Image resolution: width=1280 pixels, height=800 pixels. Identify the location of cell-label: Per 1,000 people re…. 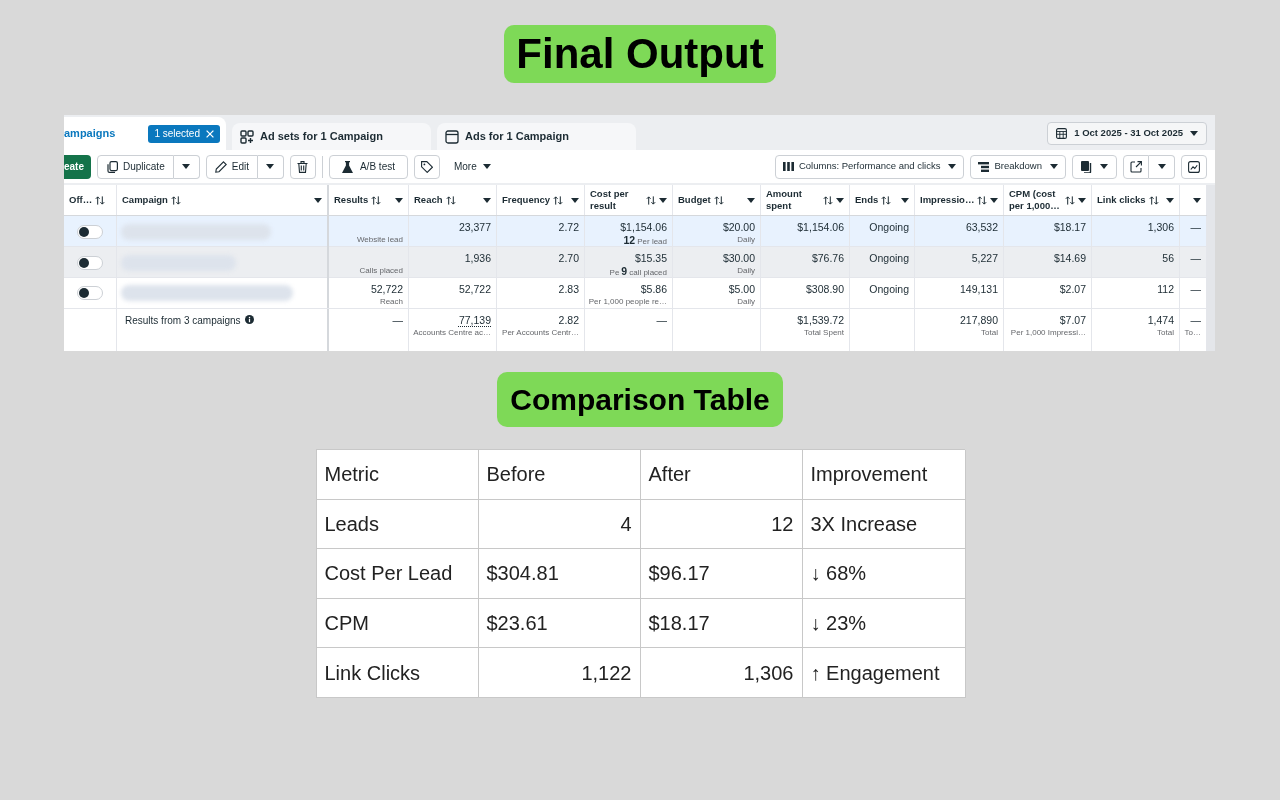
(627, 302).